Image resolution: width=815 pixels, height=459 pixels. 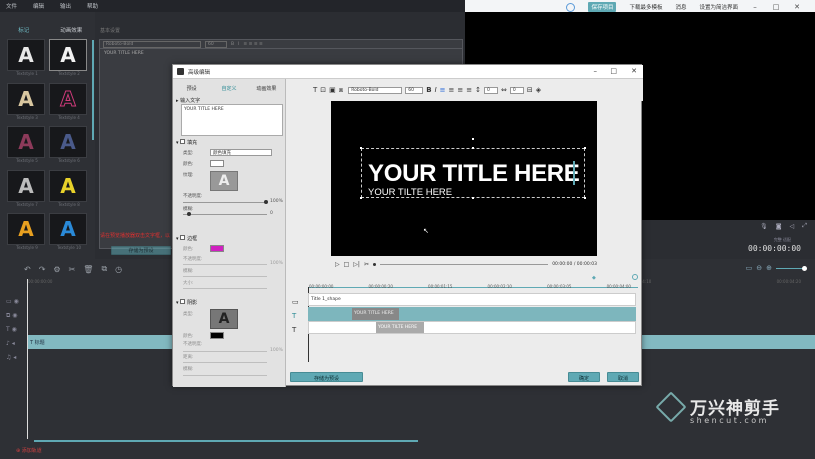 What do you see at coordinates (759, 268) in the screenshot?
I see `zoom-out-icon: ⊖` at bounding box center [759, 268].